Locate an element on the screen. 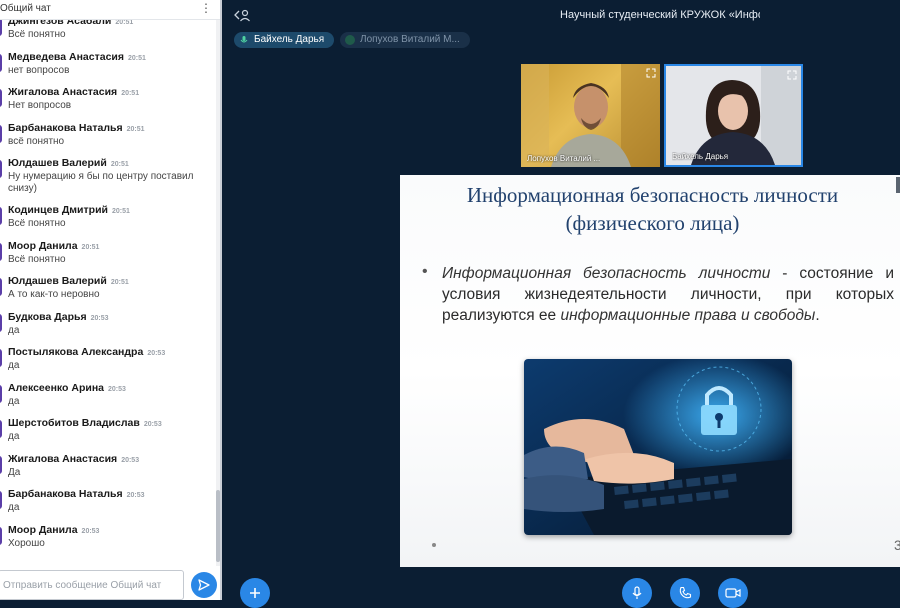  message-header: Кодинцев Дмитрий 20:51 is located at coordinates (111, 210).